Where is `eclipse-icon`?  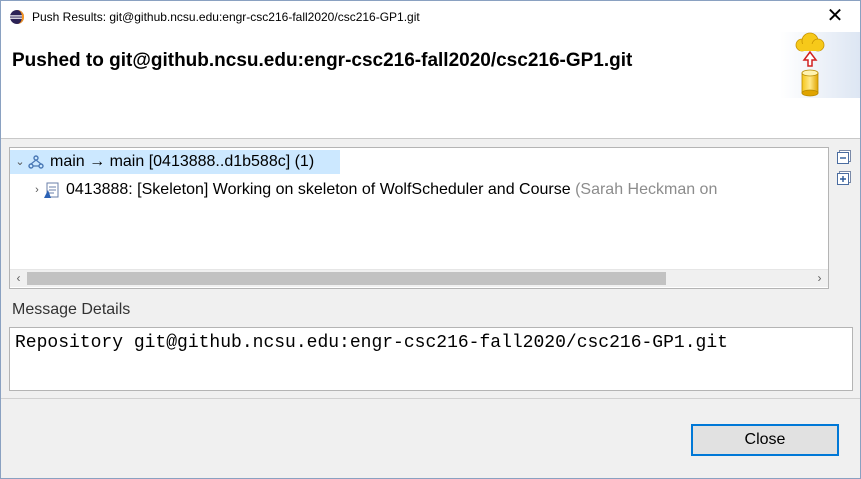
eclipse-icon is located at coordinates (17, 17).